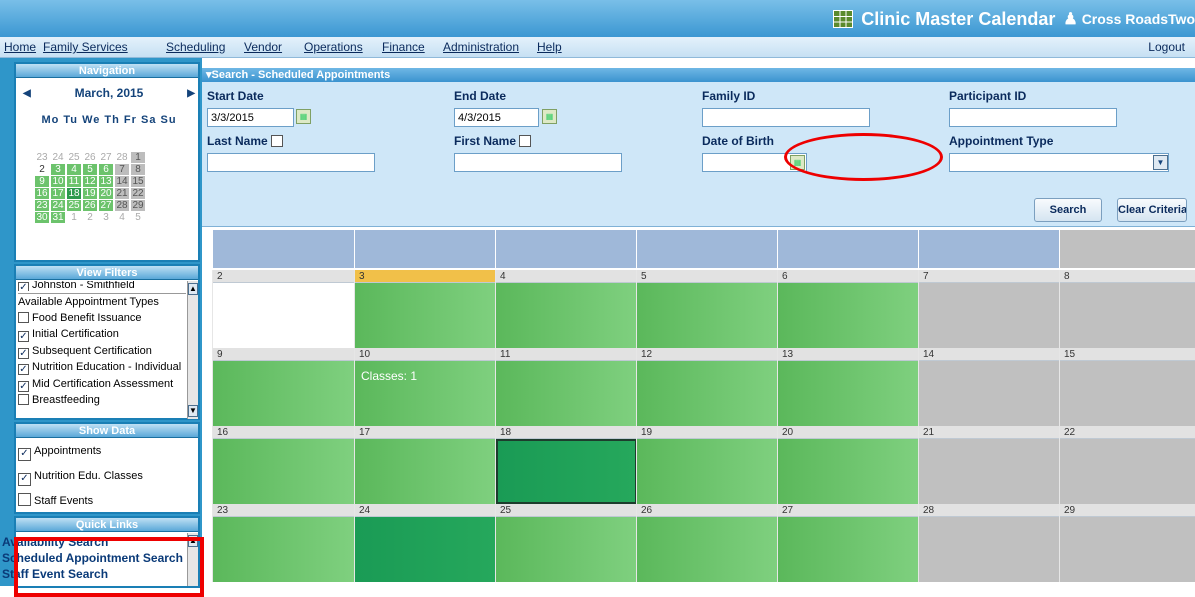 The image size is (1195, 597). Describe the element at coordinates (42, 193) in the screenshot. I see `mini-calendar-day: 16` at that location.